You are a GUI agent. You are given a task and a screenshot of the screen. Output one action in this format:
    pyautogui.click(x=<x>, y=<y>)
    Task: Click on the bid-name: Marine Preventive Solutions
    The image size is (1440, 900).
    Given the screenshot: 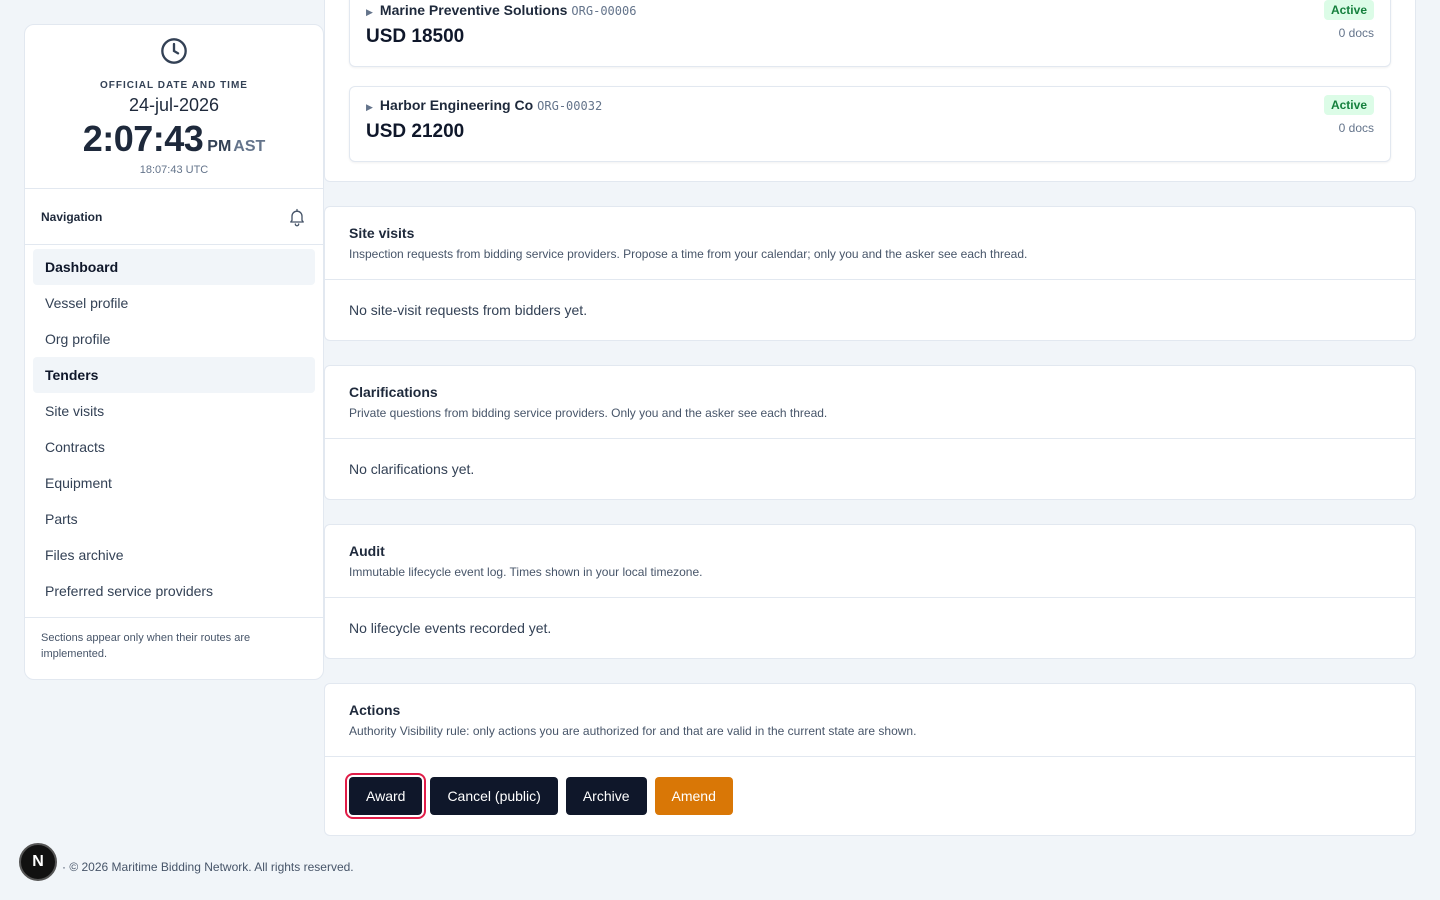 What is the action you would take?
    pyautogui.click(x=473, y=10)
    